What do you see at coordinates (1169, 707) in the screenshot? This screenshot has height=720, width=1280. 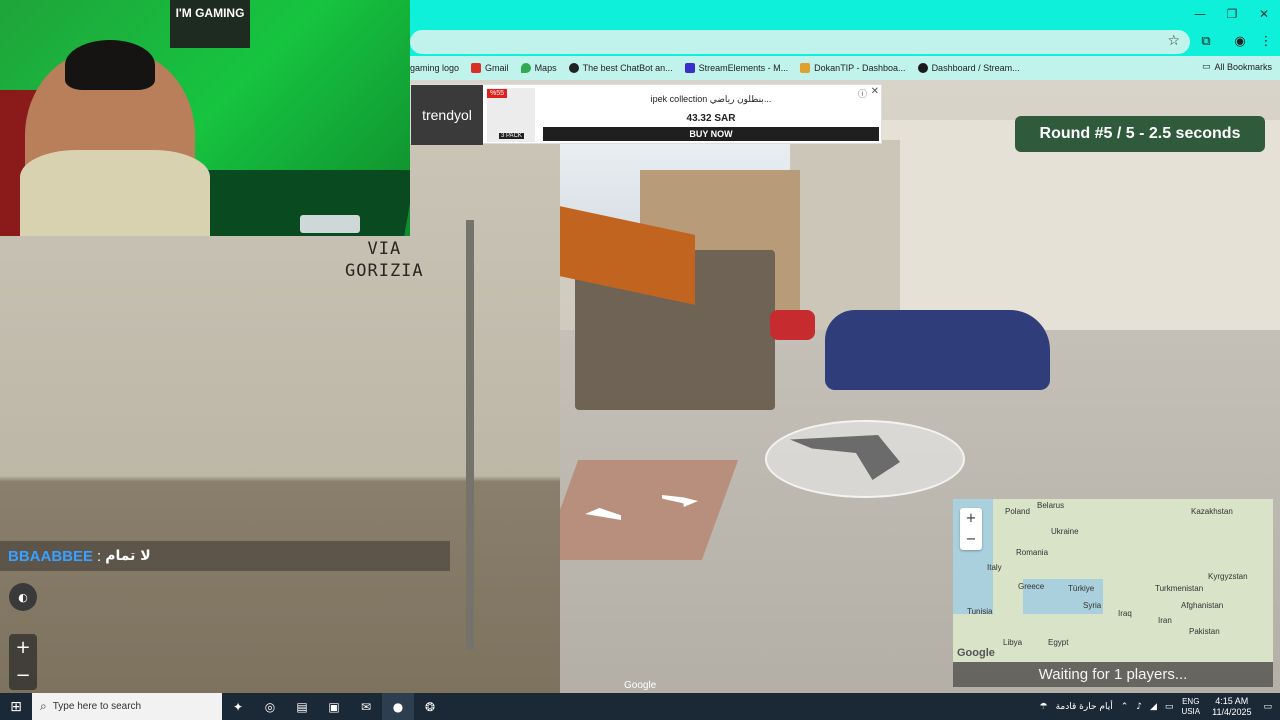 I see `network-icon: ▭` at bounding box center [1169, 707].